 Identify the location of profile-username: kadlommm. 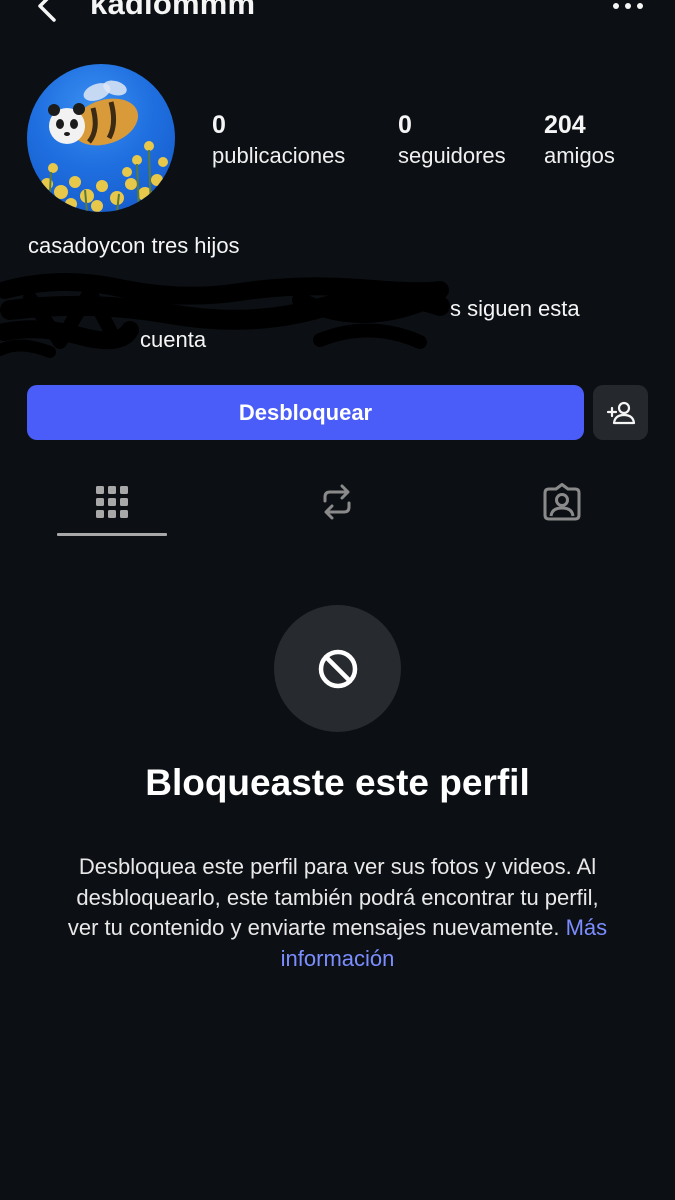
(173, 10).